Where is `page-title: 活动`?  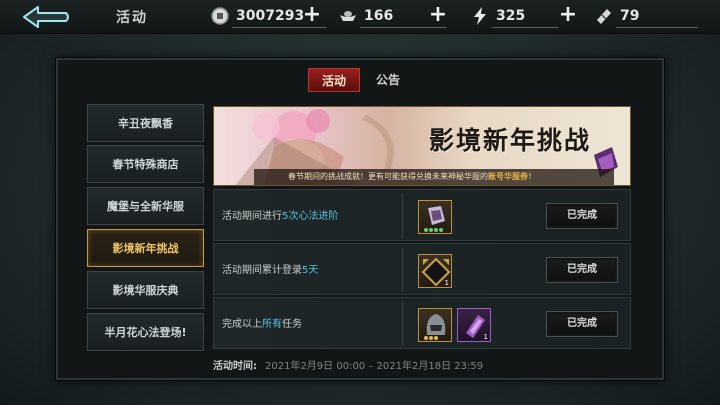
page-title: 活动 is located at coordinates (132, 18).